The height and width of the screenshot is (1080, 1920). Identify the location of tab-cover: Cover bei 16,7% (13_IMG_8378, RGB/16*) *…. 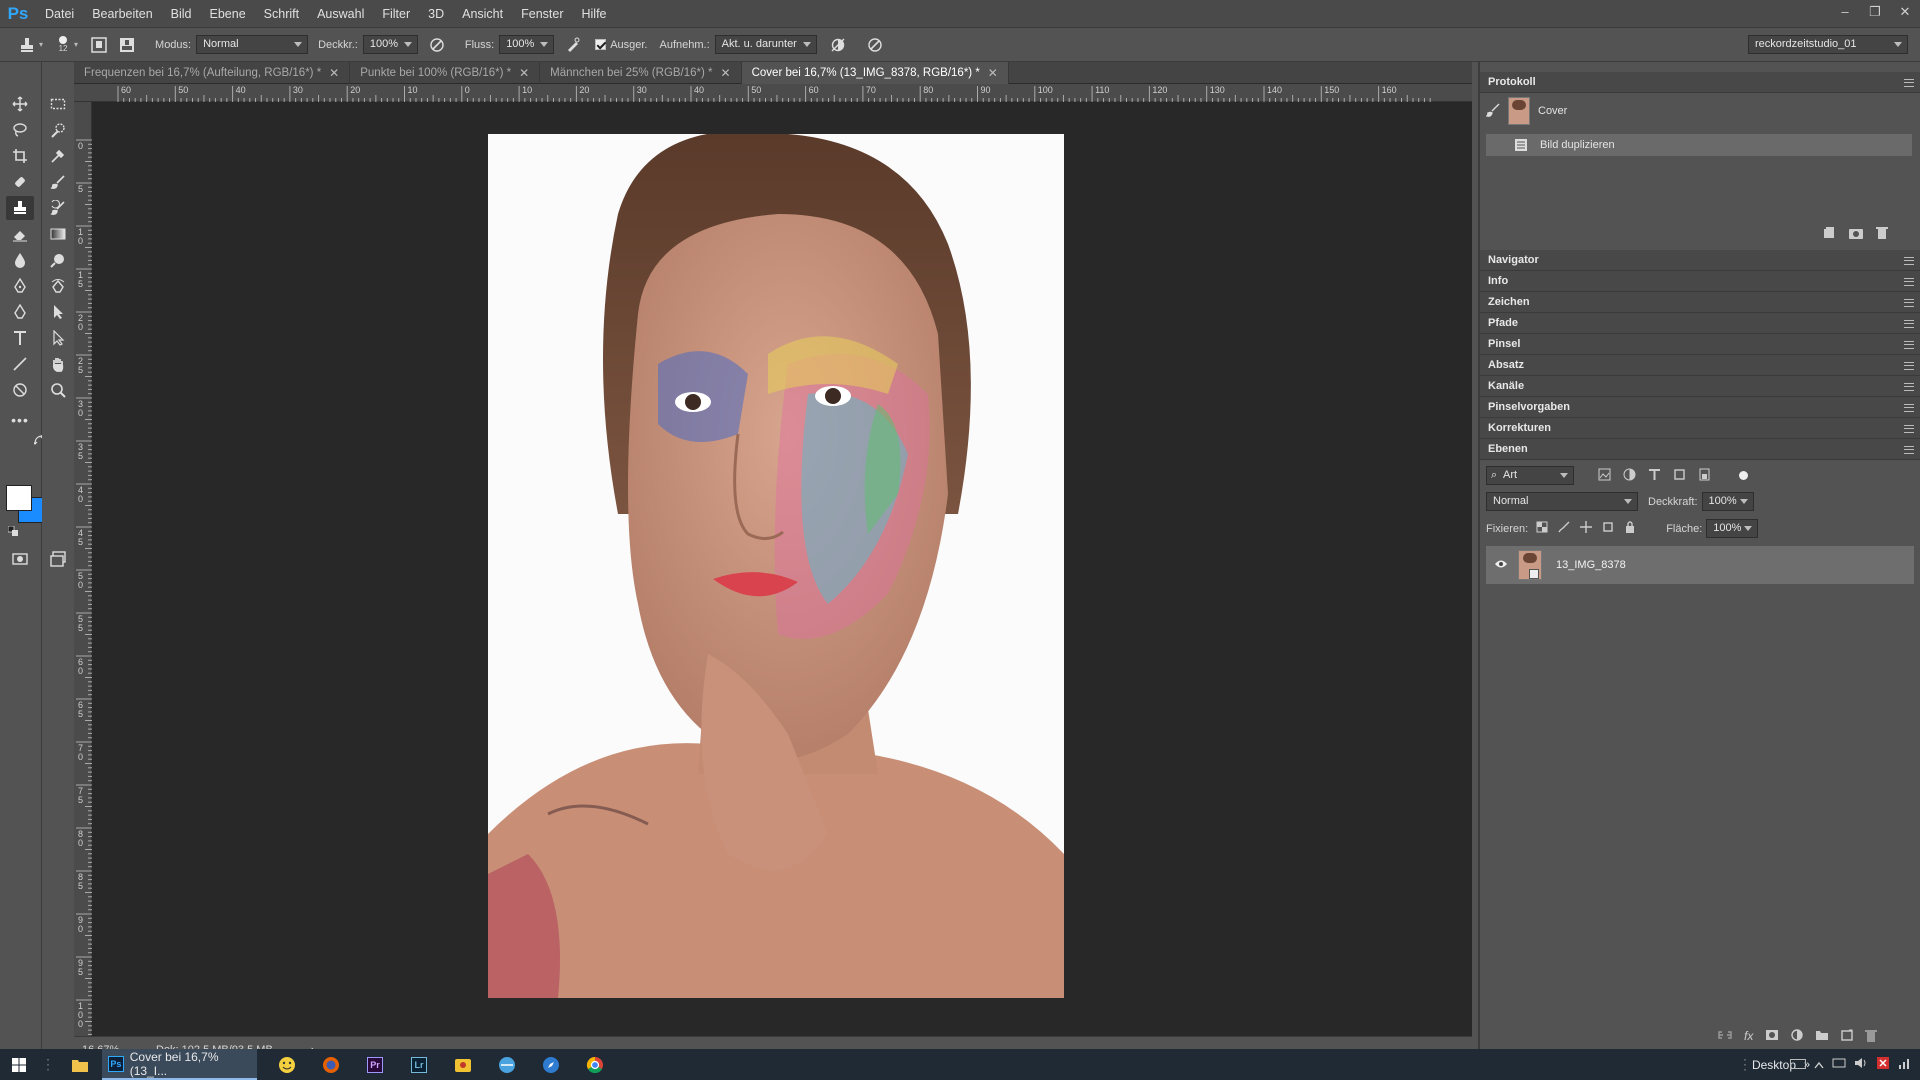
(875, 73).